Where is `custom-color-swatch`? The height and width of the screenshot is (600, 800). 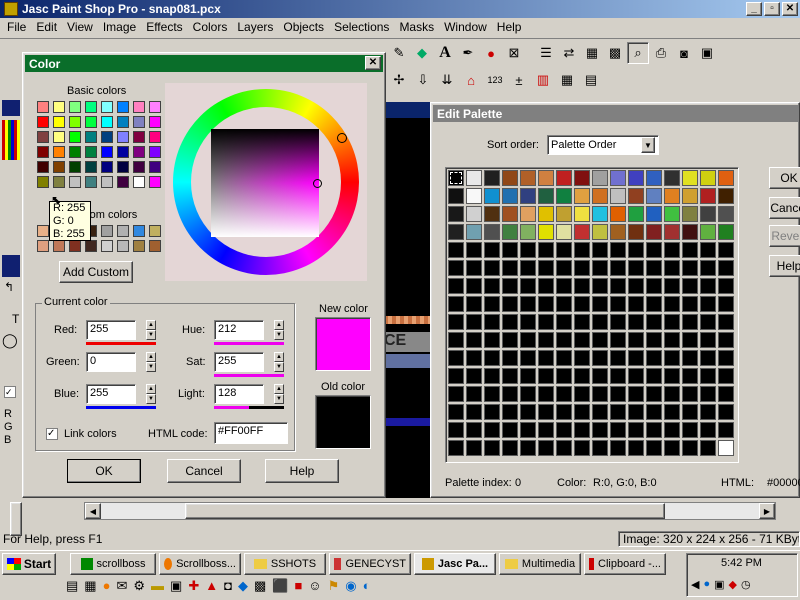
custom-color-swatch is located at coordinates (123, 246).